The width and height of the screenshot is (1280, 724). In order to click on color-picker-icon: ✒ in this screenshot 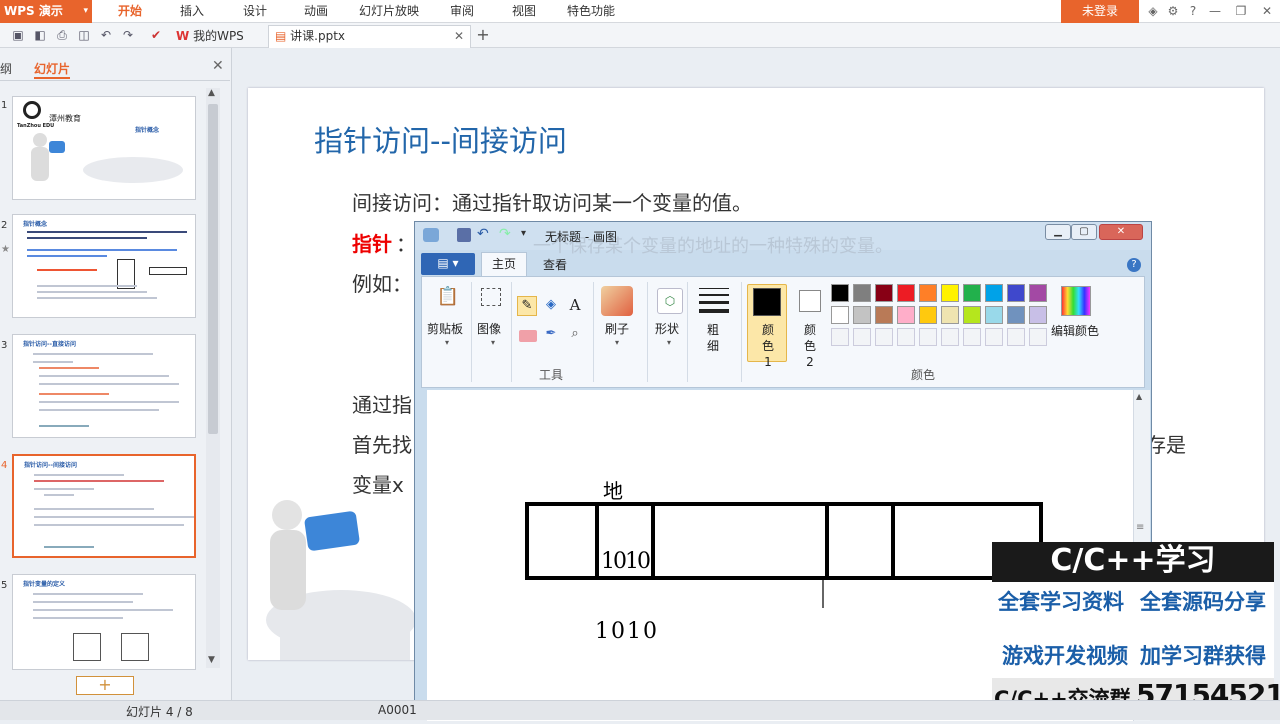, I will do `click(551, 336)`.